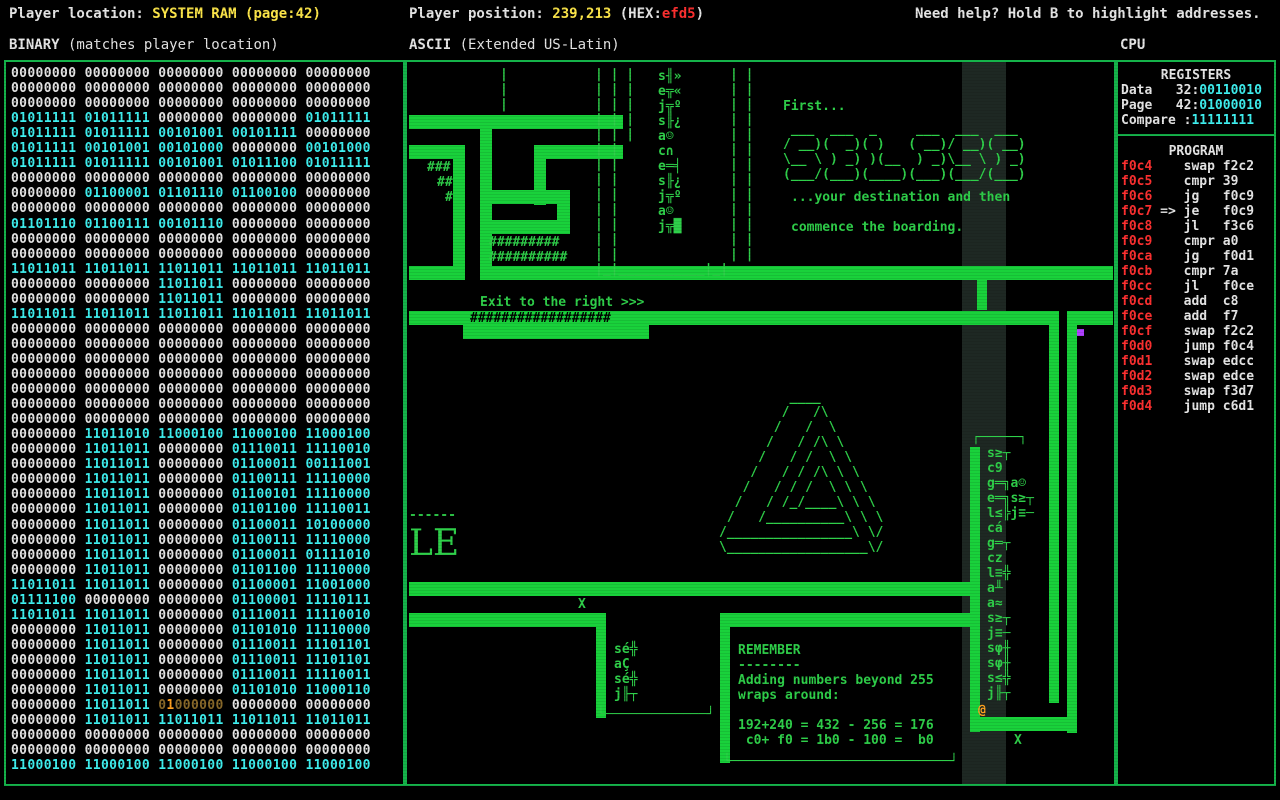 This screenshot has width=1280, height=800. I want to click on player-location: Player location: SYSTEM RAM (page:42), so click(165, 14).